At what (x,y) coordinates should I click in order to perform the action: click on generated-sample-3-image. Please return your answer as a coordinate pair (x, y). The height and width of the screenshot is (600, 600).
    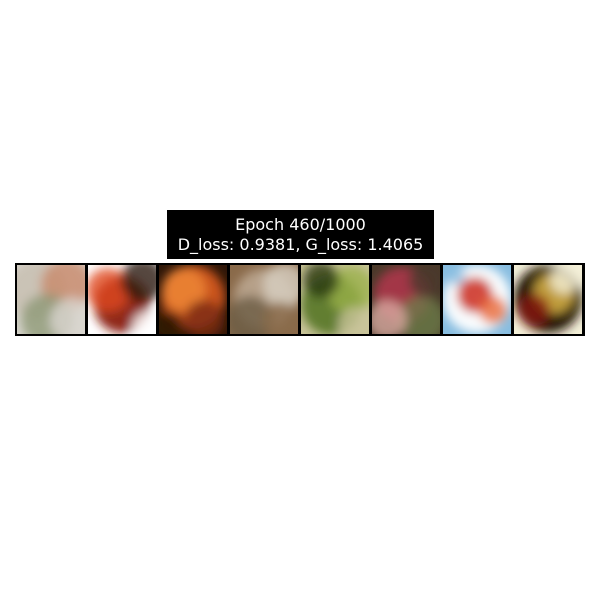
    Looking at the image, I should click on (193, 299).